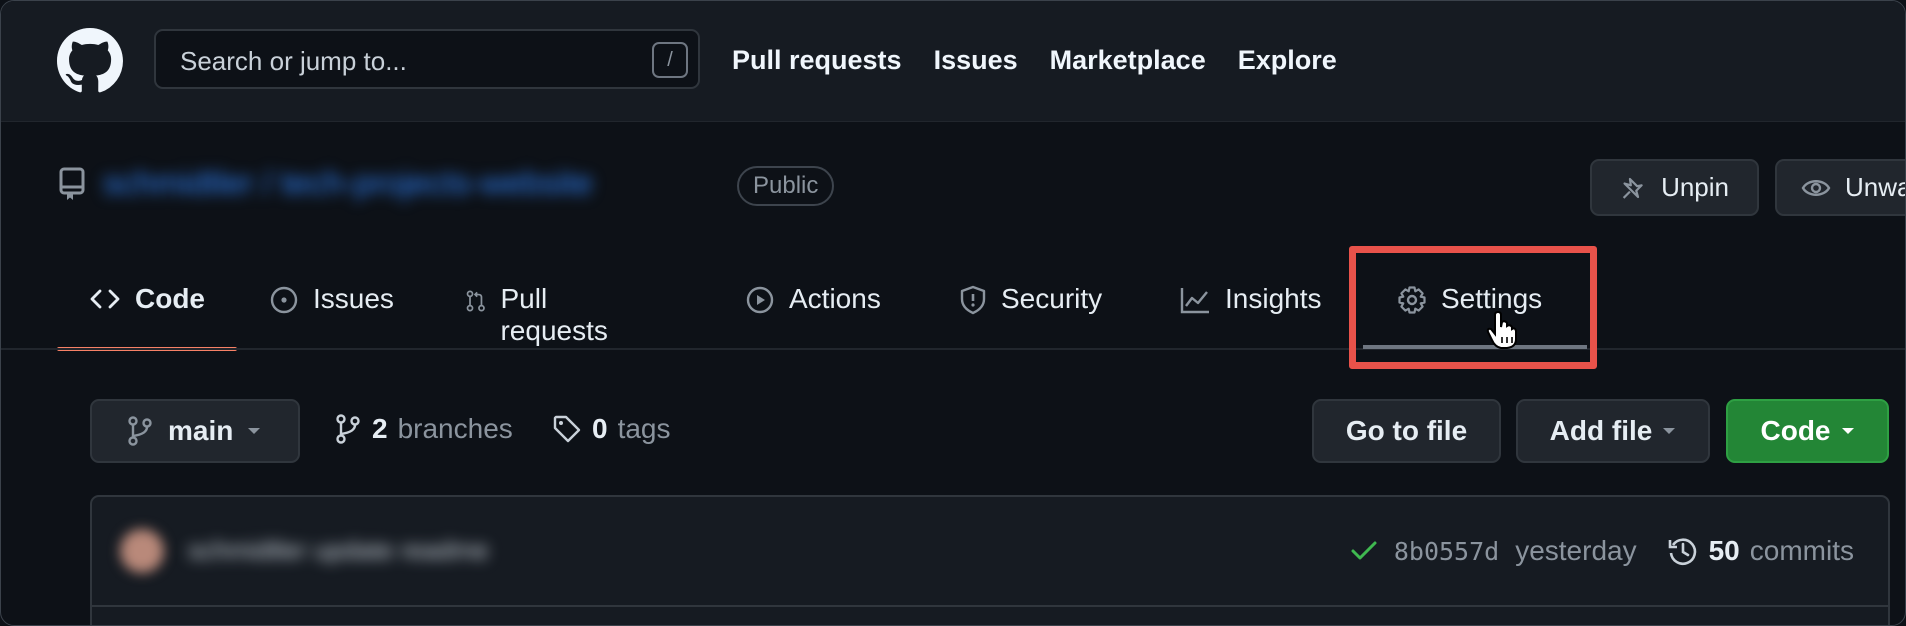 Image resolution: width=1906 pixels, height=626 pixels. What do you see at coordinates (353, 298) in the screenshot?
I see `tab-label: Issues` at bounding box center [353, 298].